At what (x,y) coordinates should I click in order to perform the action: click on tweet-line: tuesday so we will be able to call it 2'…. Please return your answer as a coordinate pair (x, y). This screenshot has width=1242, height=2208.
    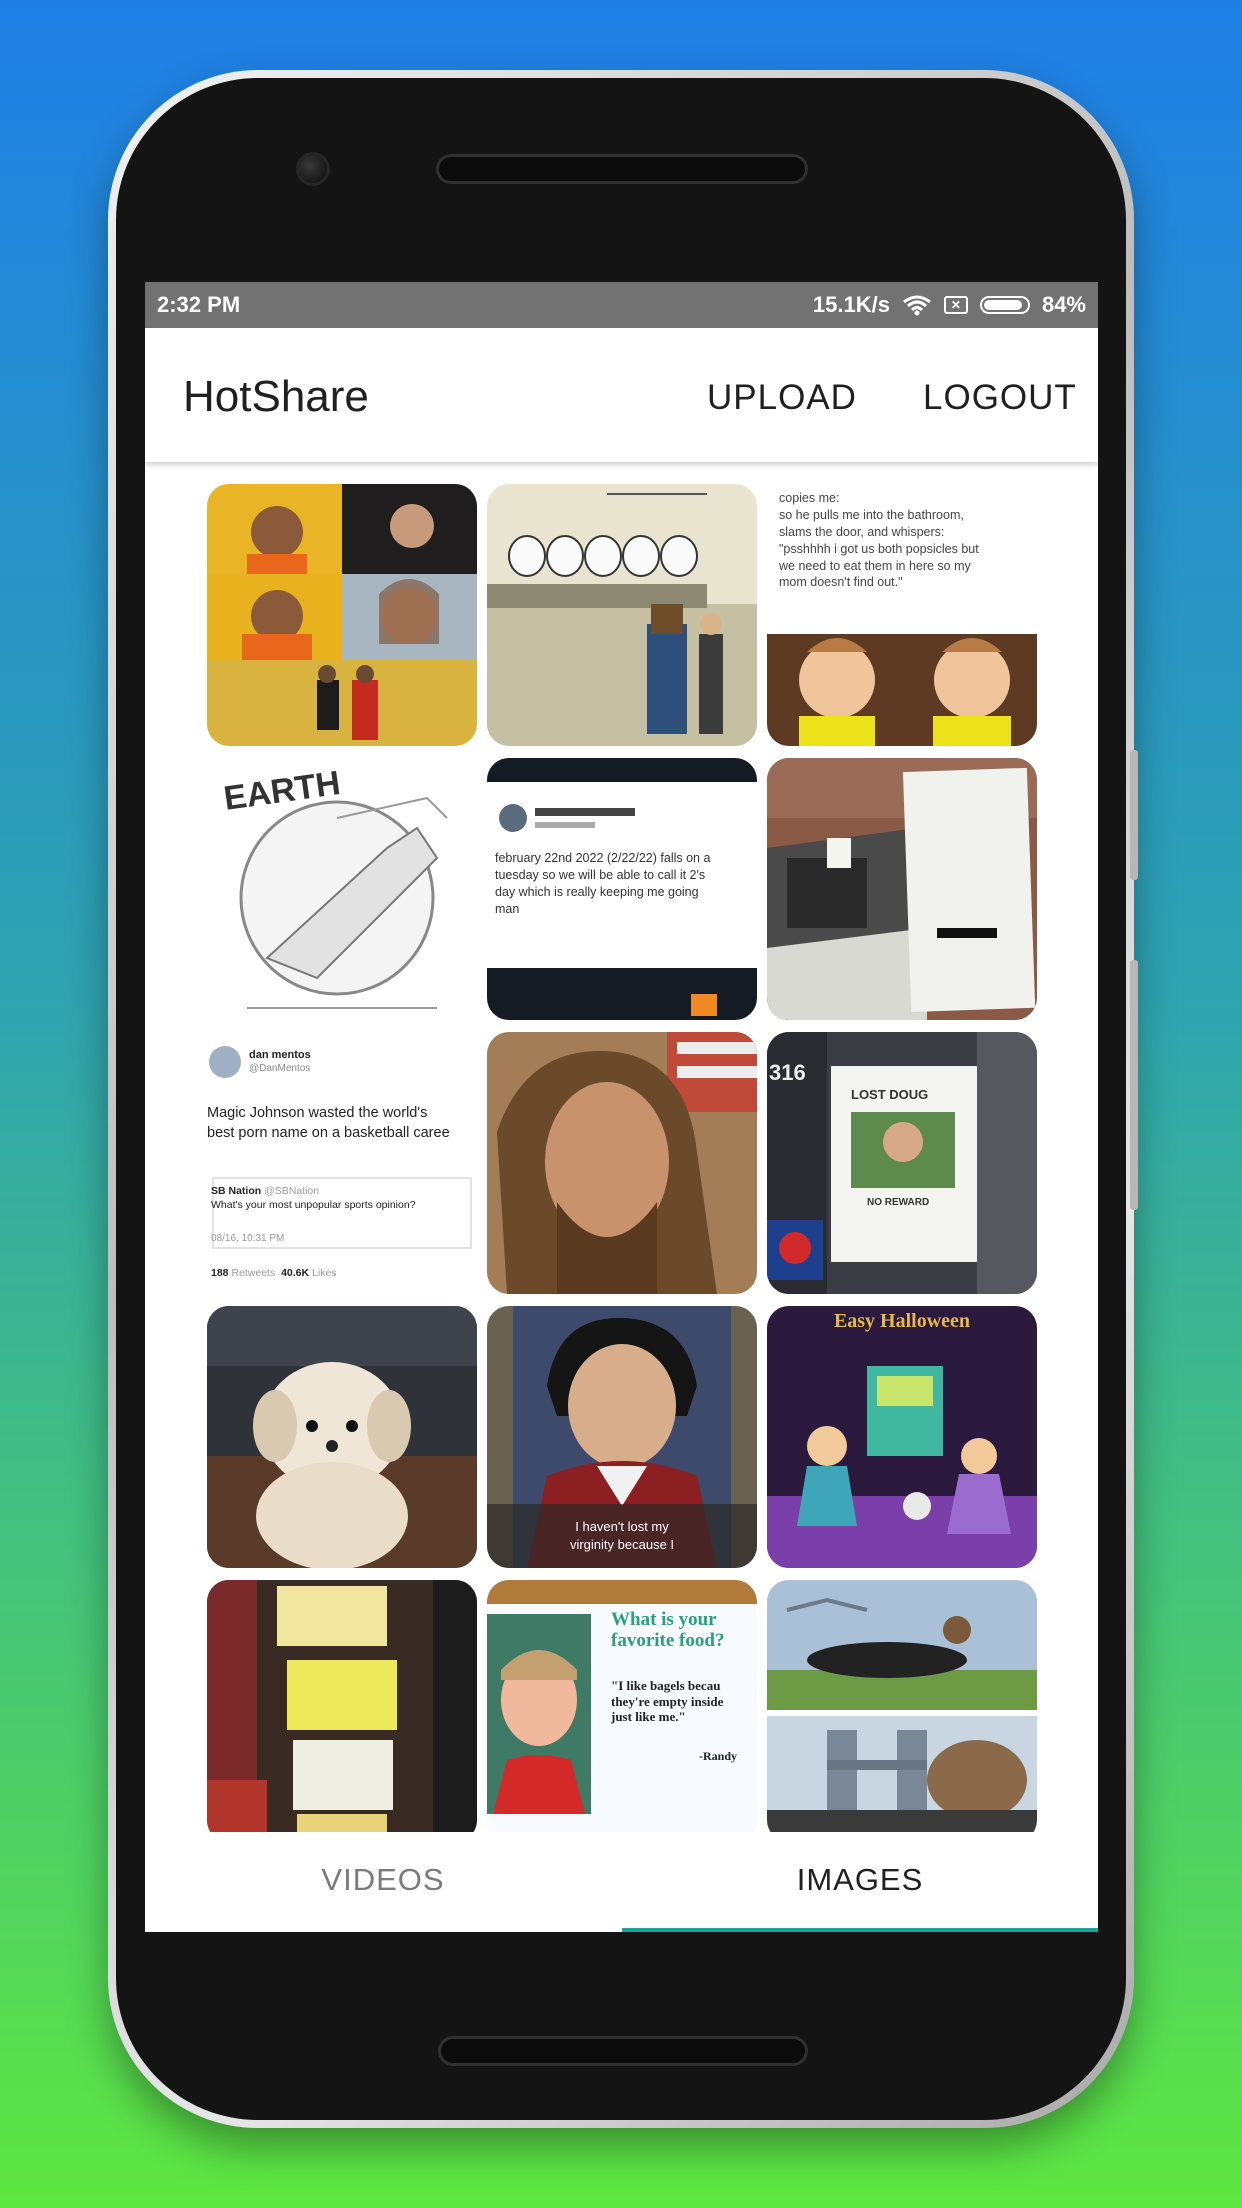
    Looking at the image, I should click on (600, 874).